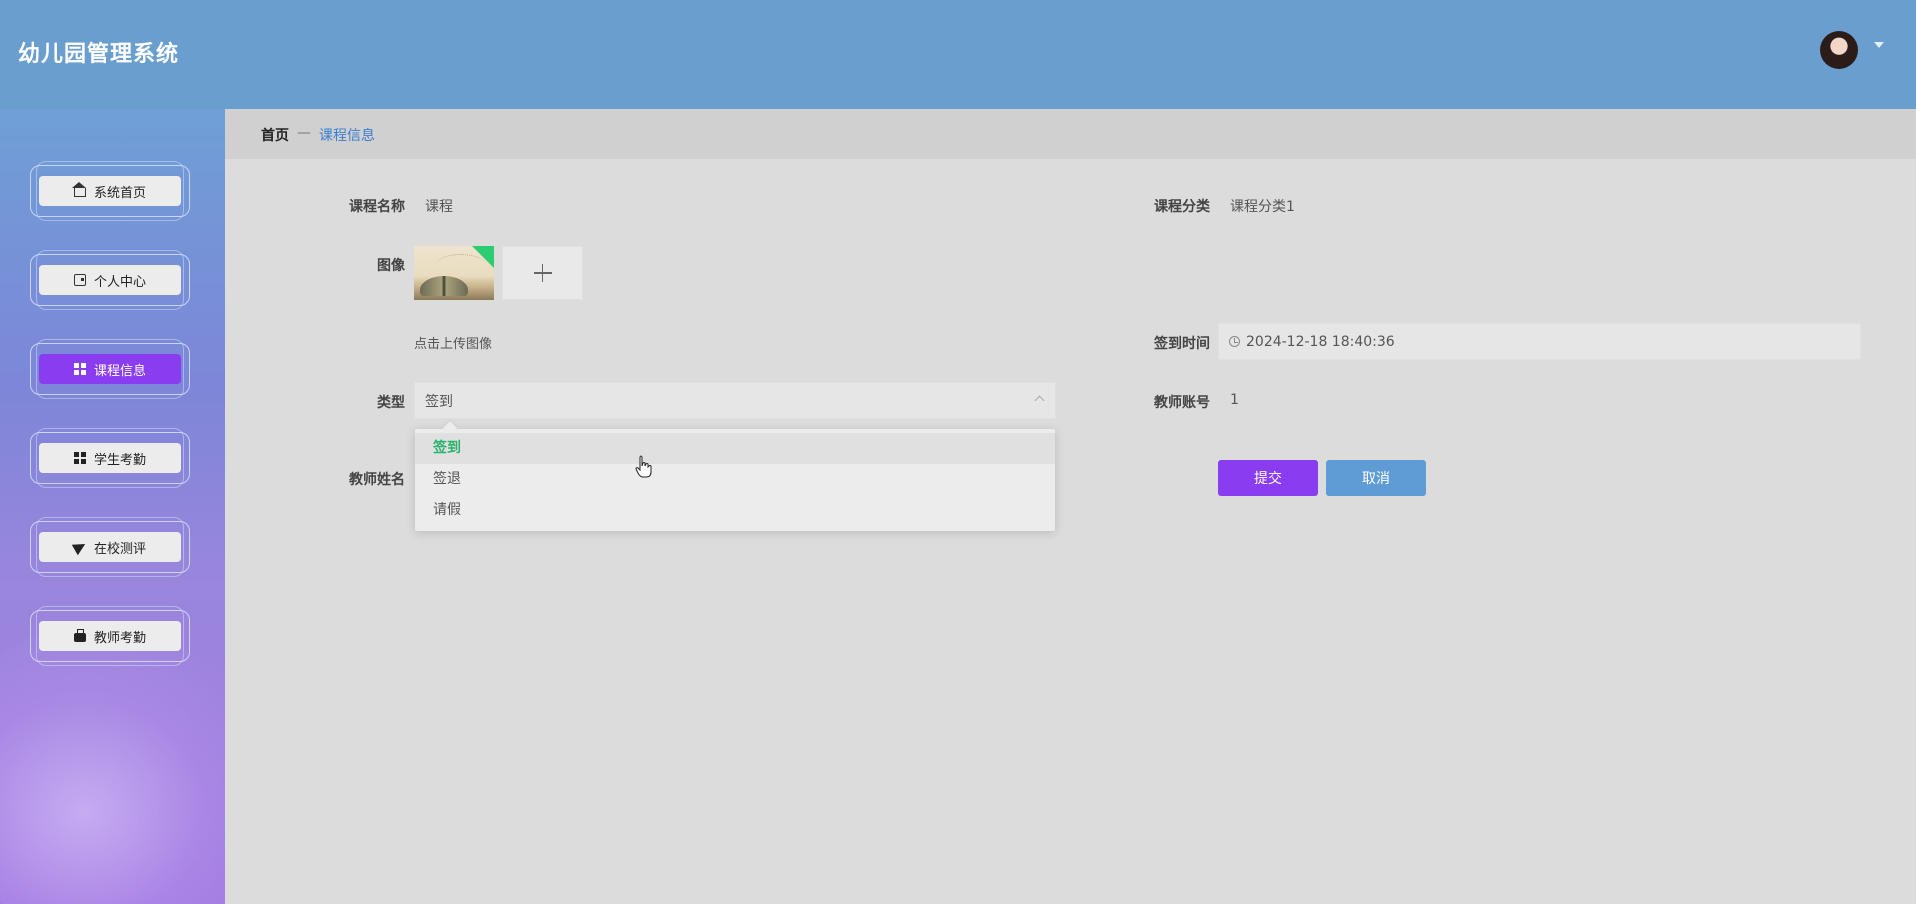 This screenshot has height=904, width=1916. What do you see at coordinates (735, 448) in the screenshot?
I see `type-option-checkin: 签到` at bounding box center [735, 448].